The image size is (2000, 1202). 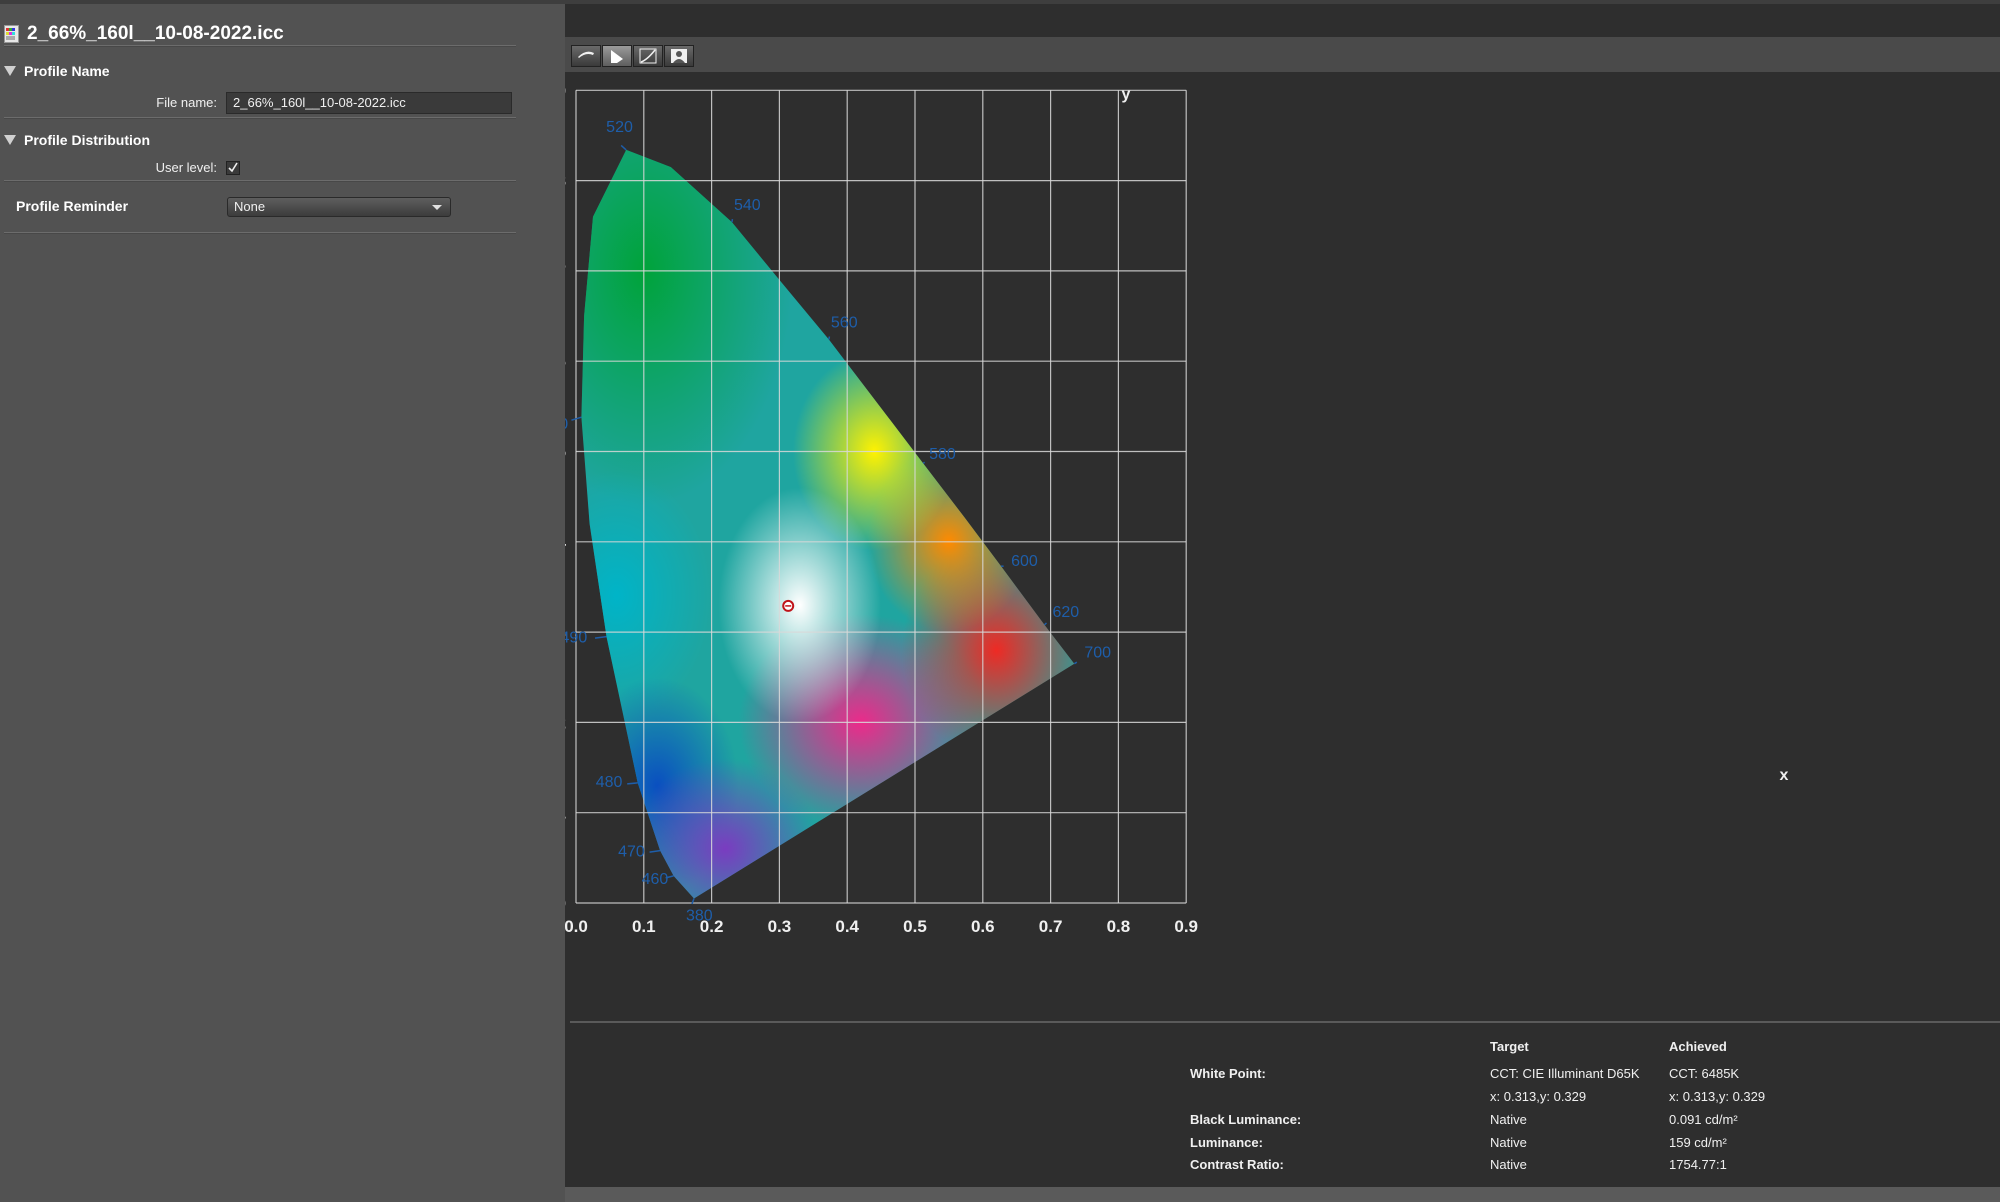 What do you see at coordinates (369, 103) in the screenshot?
I see `file-name-field: 2_66%_160l__10-08-2022.icc` at bounding box center [369, 103].